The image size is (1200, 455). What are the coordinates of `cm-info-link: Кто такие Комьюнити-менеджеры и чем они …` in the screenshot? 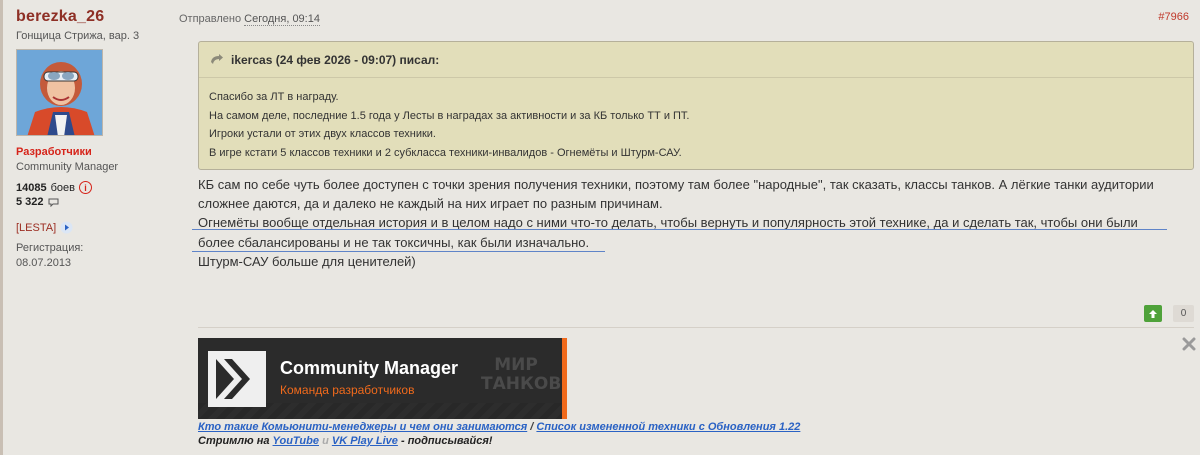 It's located at (362, 427).